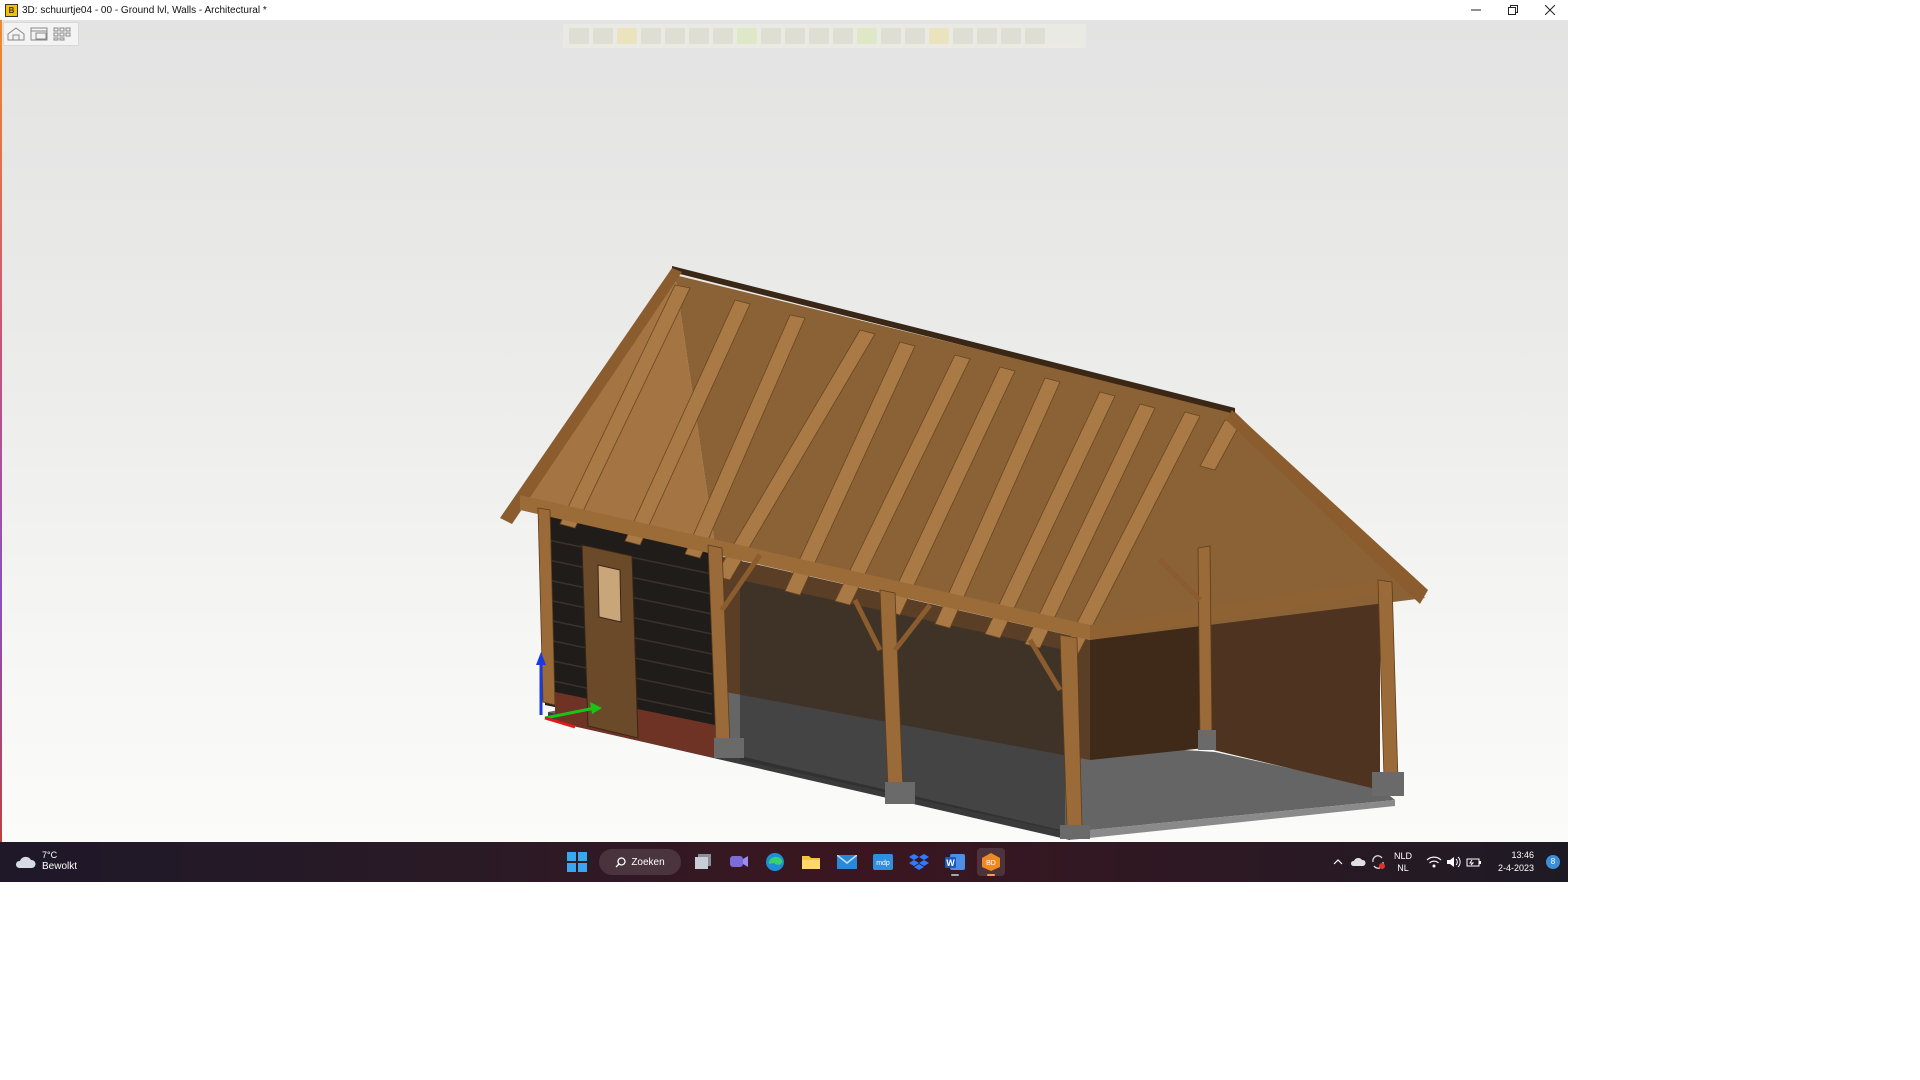  I want to click on home-view-button, so click(16, 34).